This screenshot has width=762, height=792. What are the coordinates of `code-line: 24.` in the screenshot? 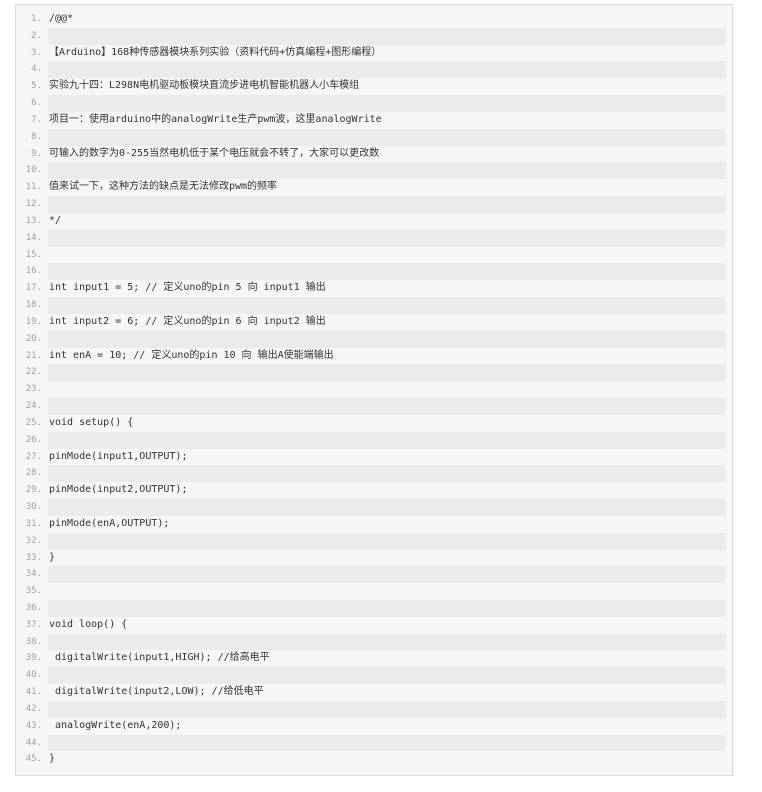 It's located at (374, 406).